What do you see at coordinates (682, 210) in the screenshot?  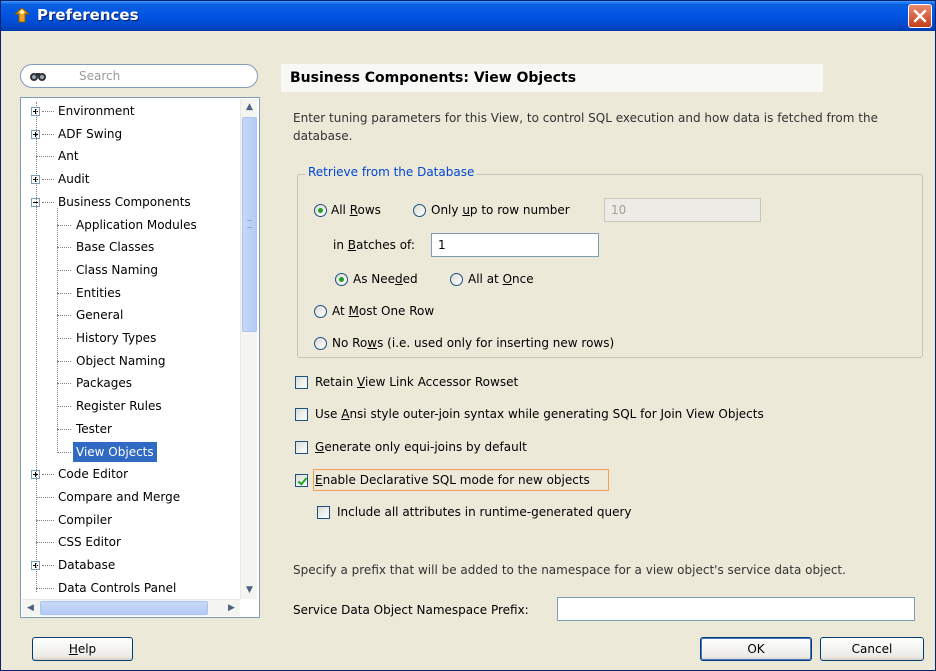 I see `row-number-field: 10` at bounding box center [682, 210].